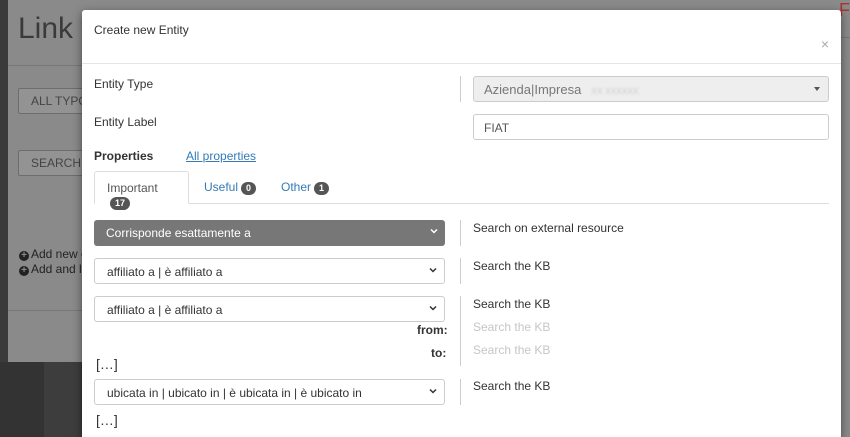 Image resolution: width=850 pixels, height=437 pixels. I want to click on entity-label-label: Entity Label, so click(125, 122).